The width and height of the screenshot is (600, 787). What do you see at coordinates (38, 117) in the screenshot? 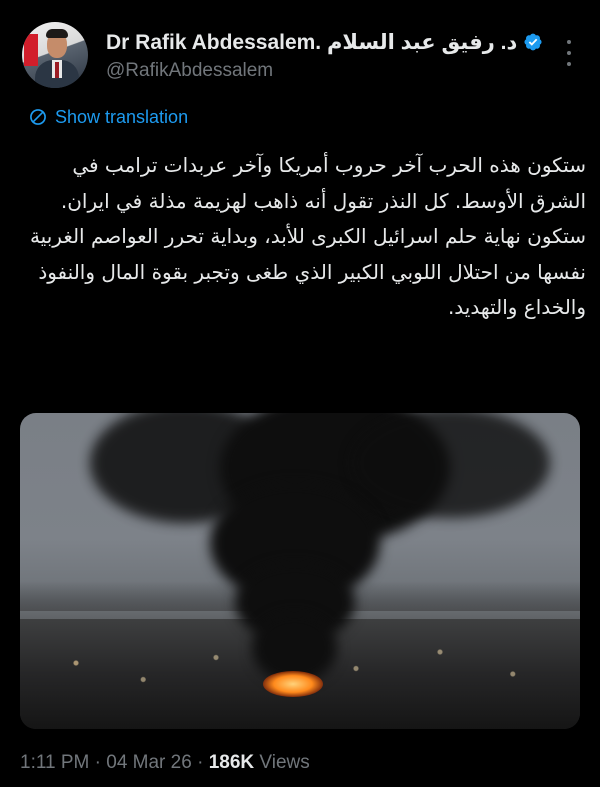
I see `globe-icon` at bounding box center [38, 117].